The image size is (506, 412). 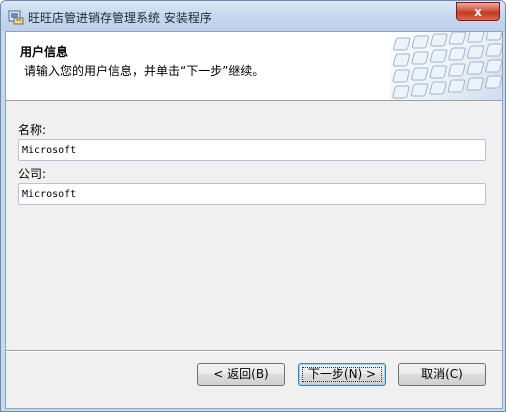 I want to click on cancel-button-label: 取消(C), so click(x=442, y=374).